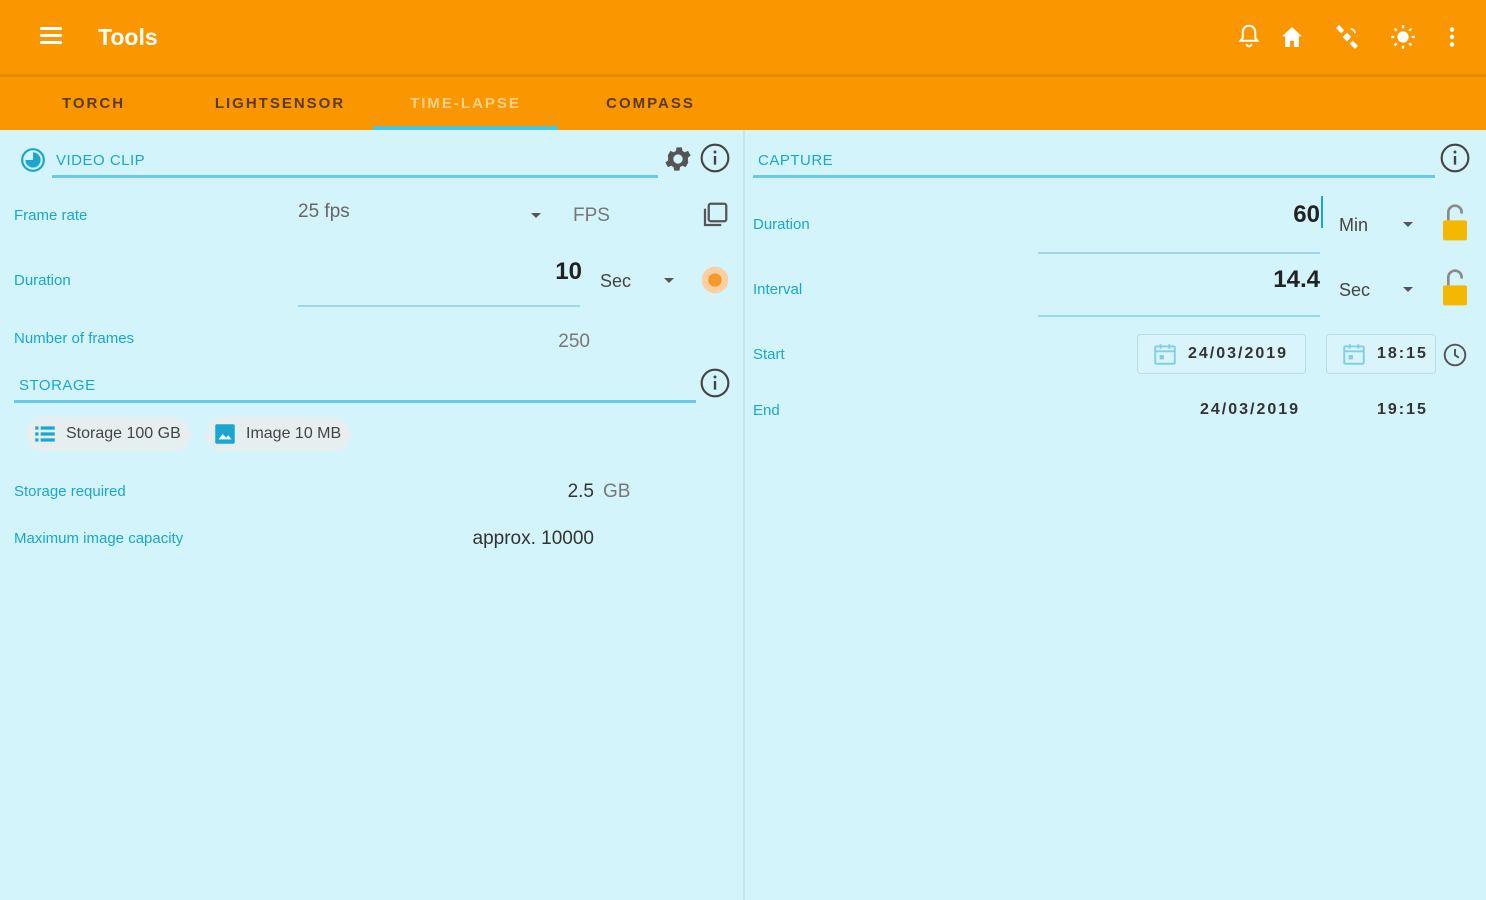 This screenshot has width=1486, height=900. What do you see at coordinates (1094, 176) in the screenshot?
I see `capture-underline` at bounding box center [1094, 176].